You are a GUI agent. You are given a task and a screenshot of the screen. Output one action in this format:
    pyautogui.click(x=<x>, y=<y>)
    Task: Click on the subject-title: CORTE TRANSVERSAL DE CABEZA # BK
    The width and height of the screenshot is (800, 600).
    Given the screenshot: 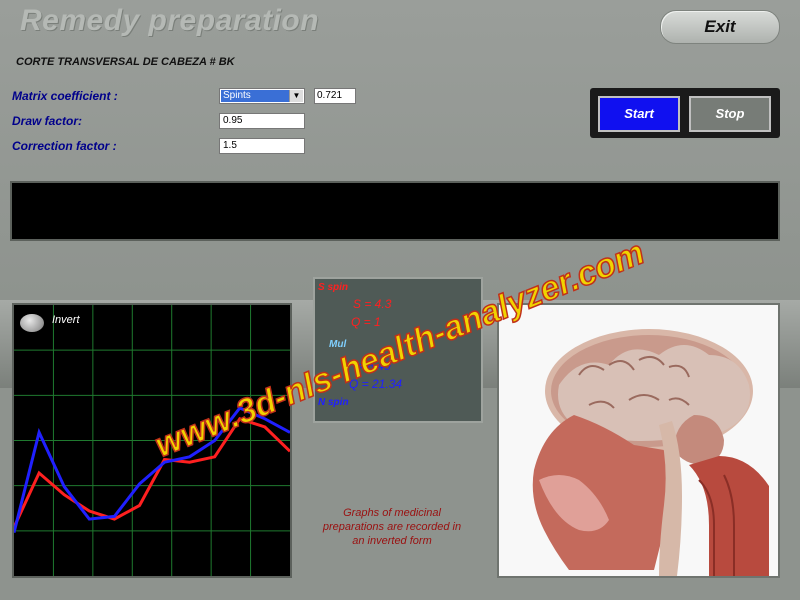 What is the action you would take?
    pyautogui.click(x=125, y=62)
    